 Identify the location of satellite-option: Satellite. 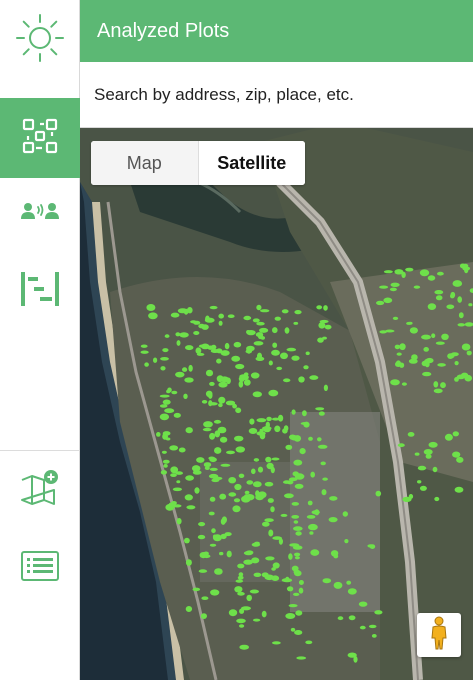
(251, 163).